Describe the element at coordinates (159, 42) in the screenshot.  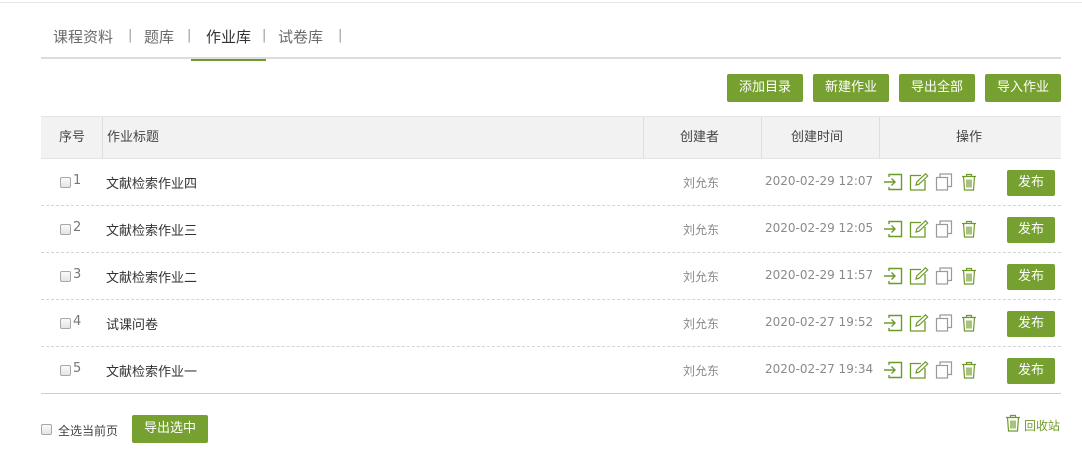
I see `tab-question-bank: 题库` at that location.